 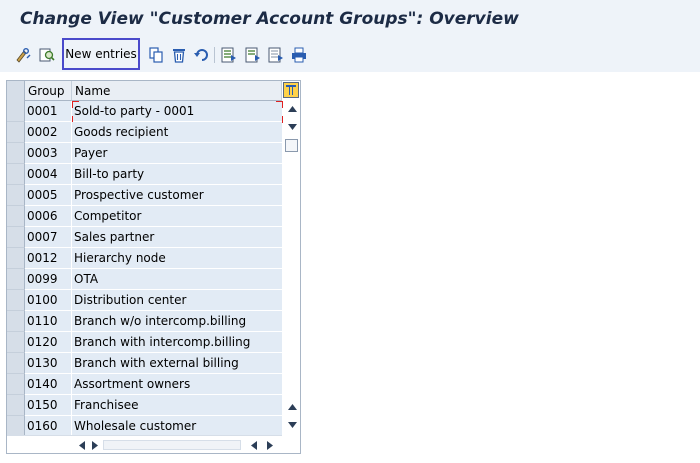 I want to click on table-row: 0099 OTA, so click(x=144, y=279).